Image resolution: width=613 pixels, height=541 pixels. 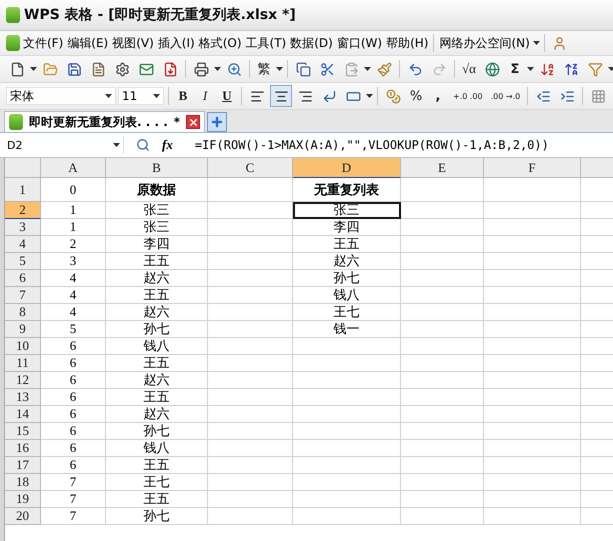 What do you see at coordinates (61, 96) in the screenshot?
I see `font-field: 宋体` at bounding box center [61, 96].